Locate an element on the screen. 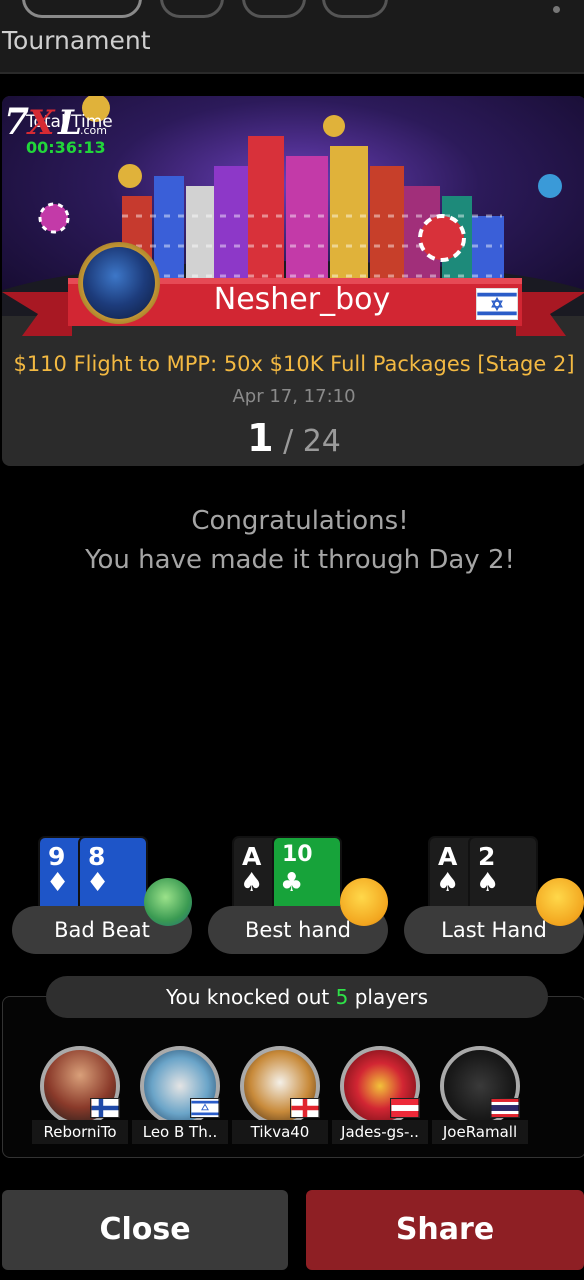  best-hand-button: A ♠ 10 ♣ Best hand is located at coordinates (298, 892).